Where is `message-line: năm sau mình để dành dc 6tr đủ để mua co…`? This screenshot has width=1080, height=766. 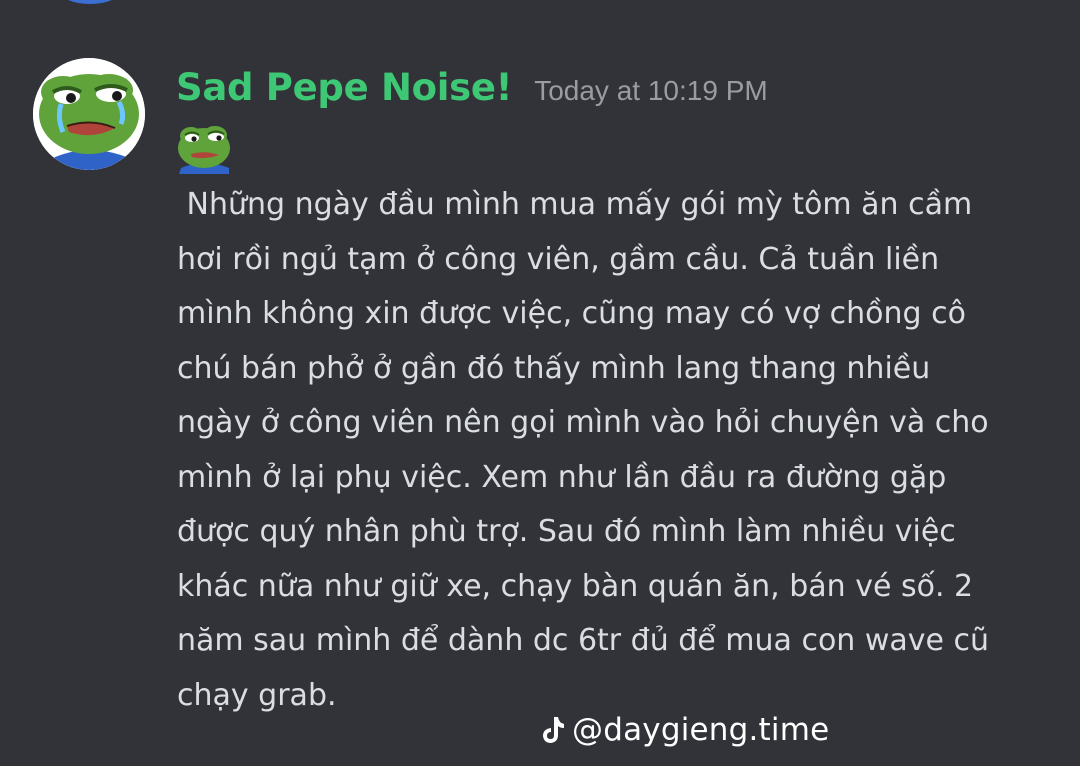 message-line: năm sau mình để dành dc 6tr đủ để mua co… is located at coordinates (583, 640).